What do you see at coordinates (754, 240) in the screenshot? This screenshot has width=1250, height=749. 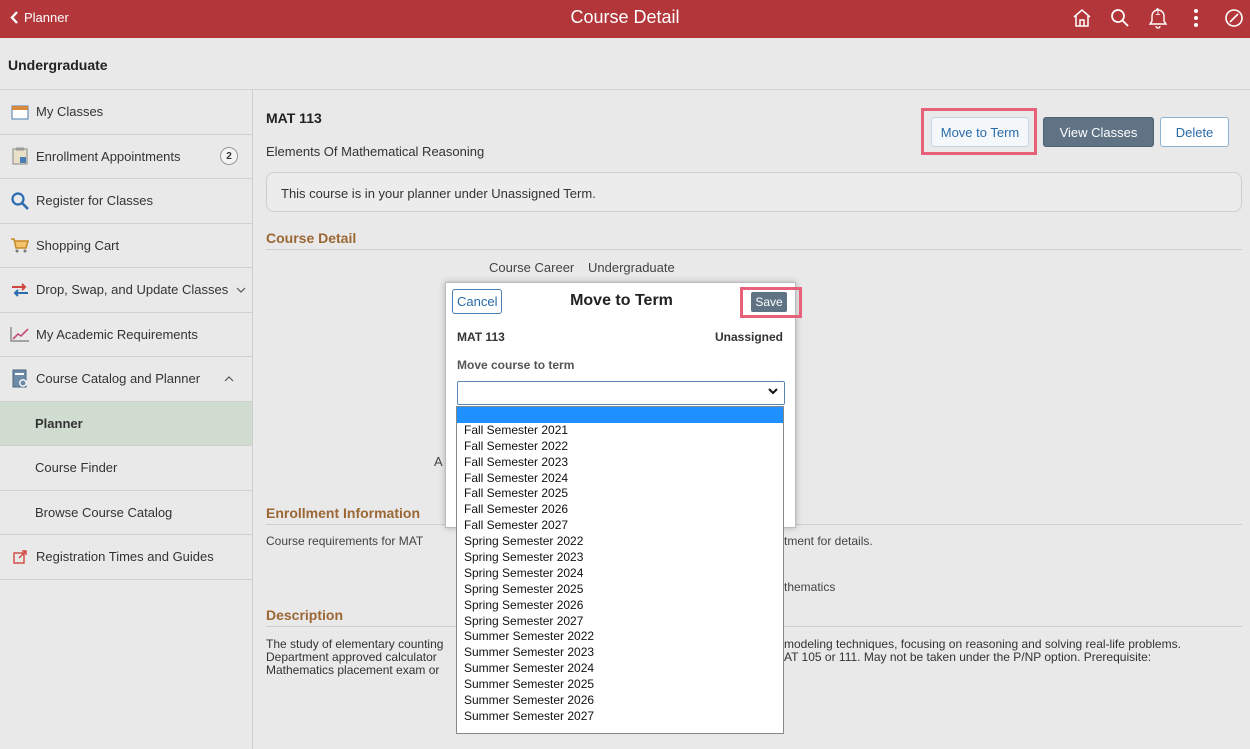 I see `course-detail-heading: Course Detail` at bounding box center [754, 240].